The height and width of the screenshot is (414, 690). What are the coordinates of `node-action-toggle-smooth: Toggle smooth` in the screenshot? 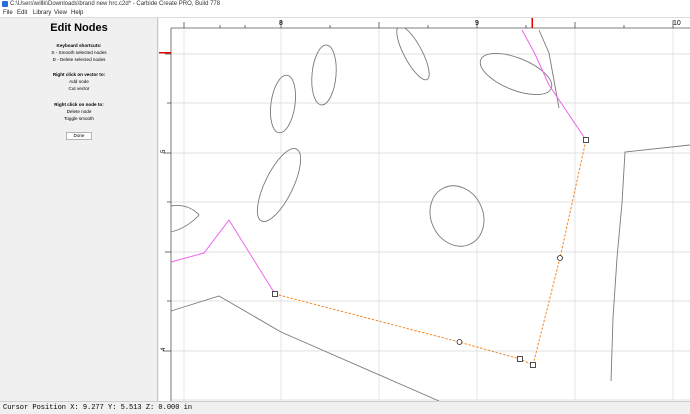 It's located at (79, 118).